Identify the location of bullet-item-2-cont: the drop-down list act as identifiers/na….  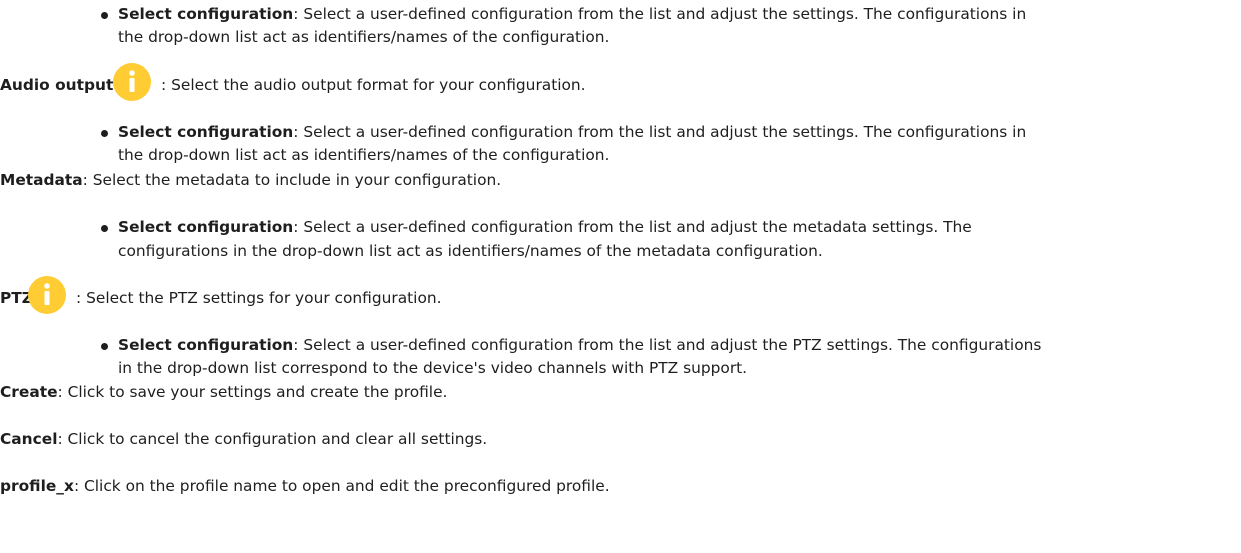
(363, 155).